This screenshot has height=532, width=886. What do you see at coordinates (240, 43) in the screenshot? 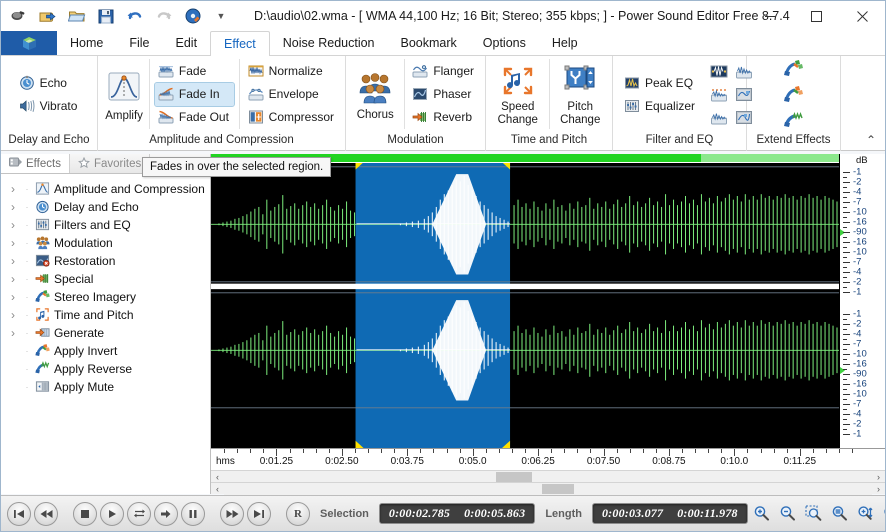
I see `tab-effect: Effect` at bounding box center [240, 43].